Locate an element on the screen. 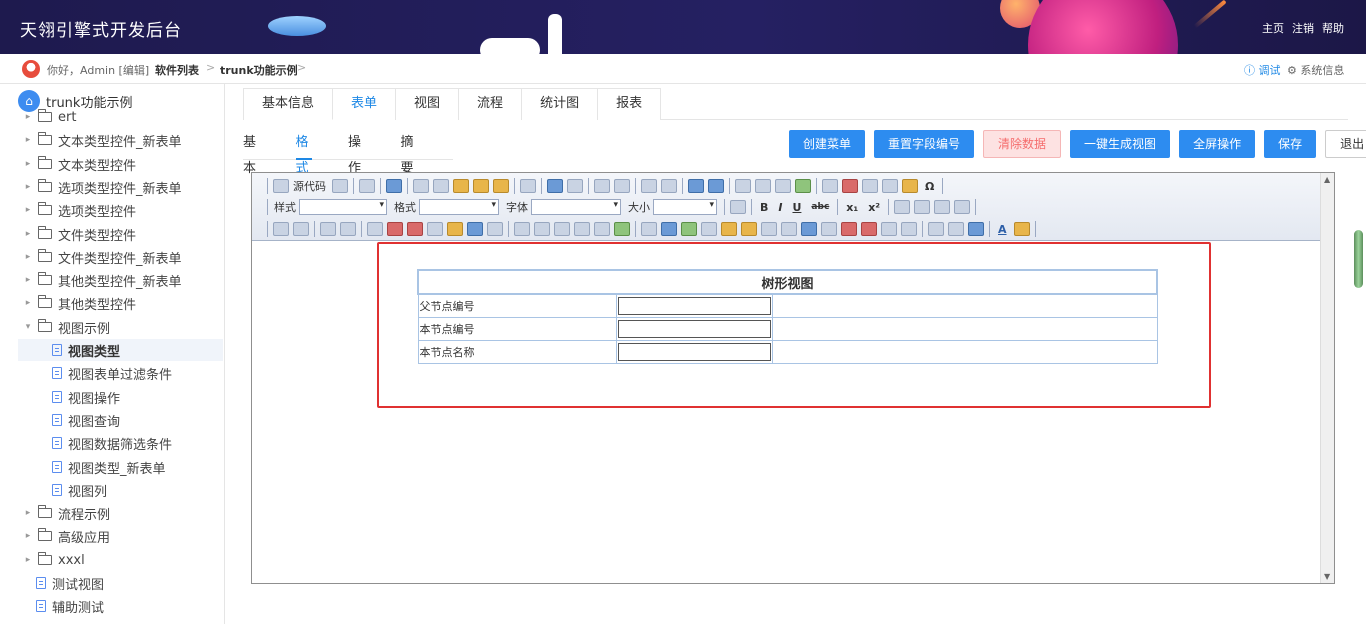  department-field-icon is located at coordinates (435, 229).